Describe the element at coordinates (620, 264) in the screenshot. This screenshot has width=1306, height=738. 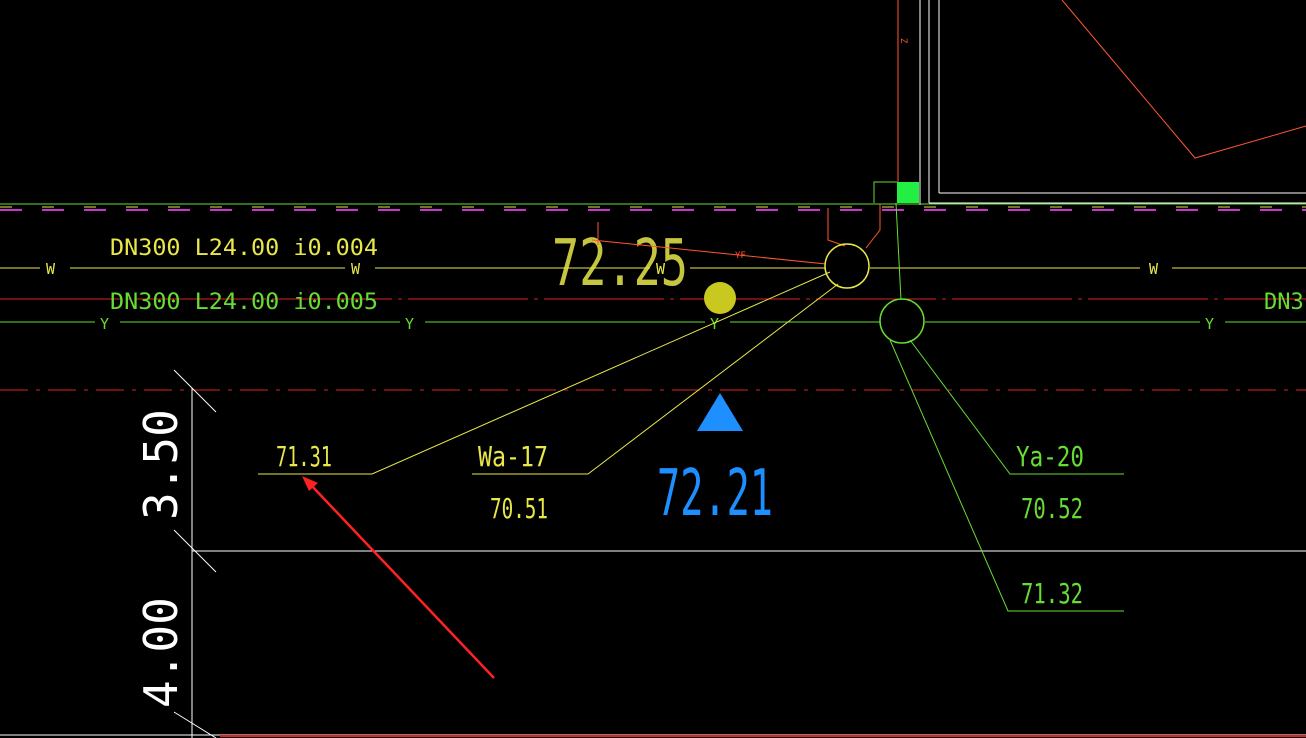
I see `elevation-top-label: 72.25` at that location.